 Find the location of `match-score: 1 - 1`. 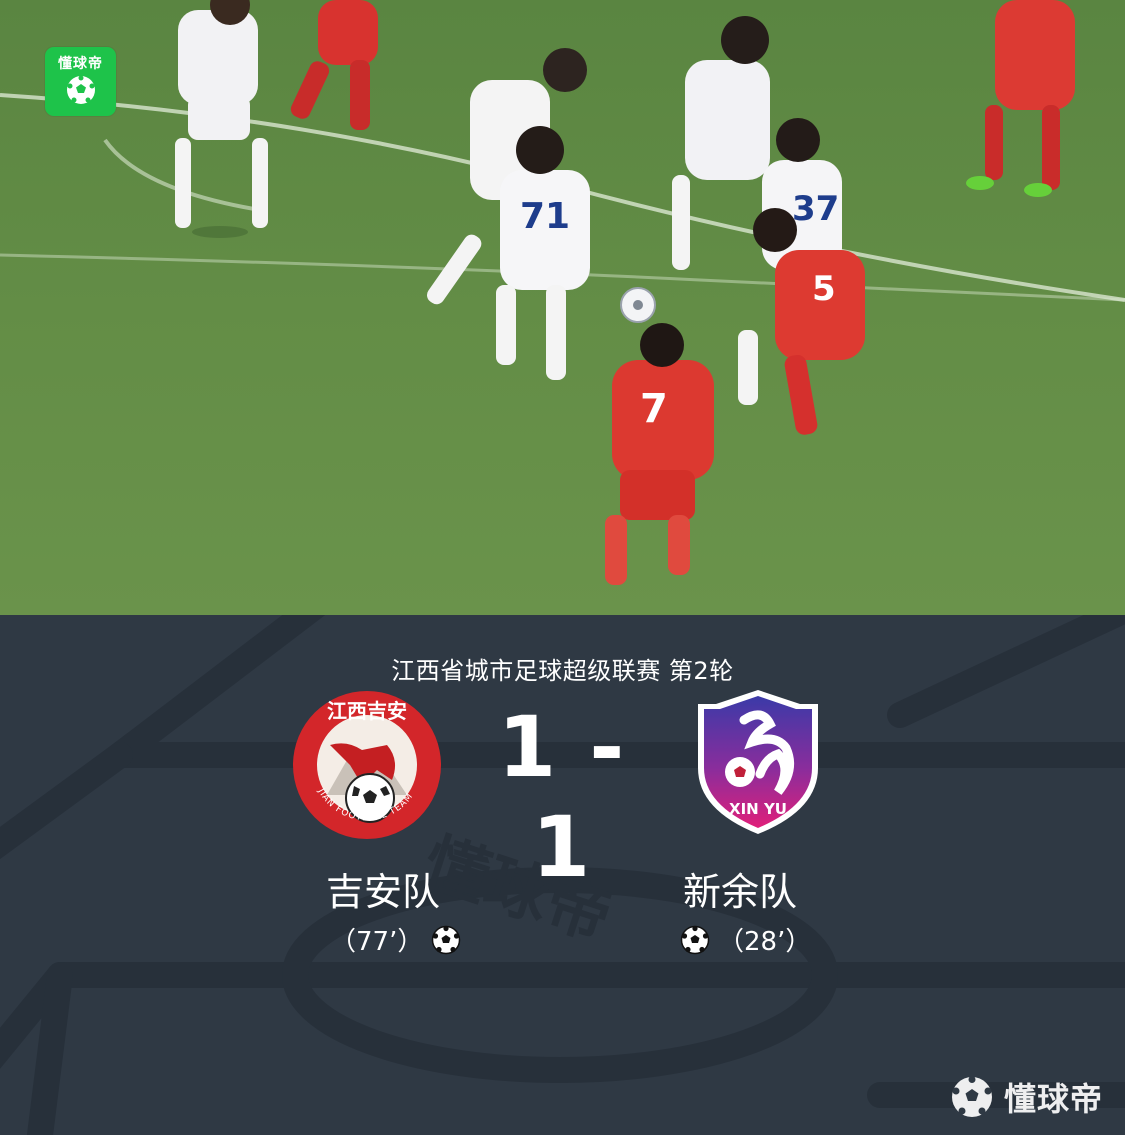

match-score: 1 - 1 is located at coordinates (562, 797).